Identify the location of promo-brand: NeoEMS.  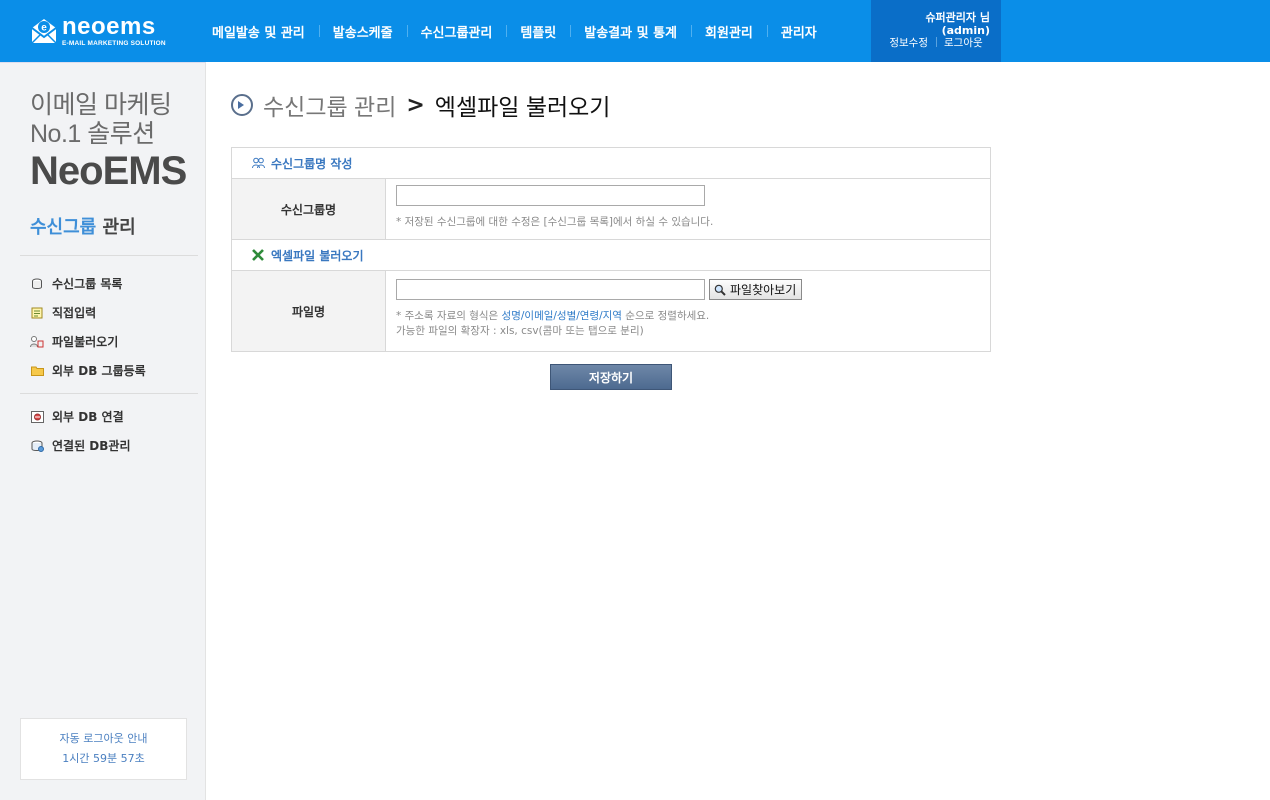
(108, 171).